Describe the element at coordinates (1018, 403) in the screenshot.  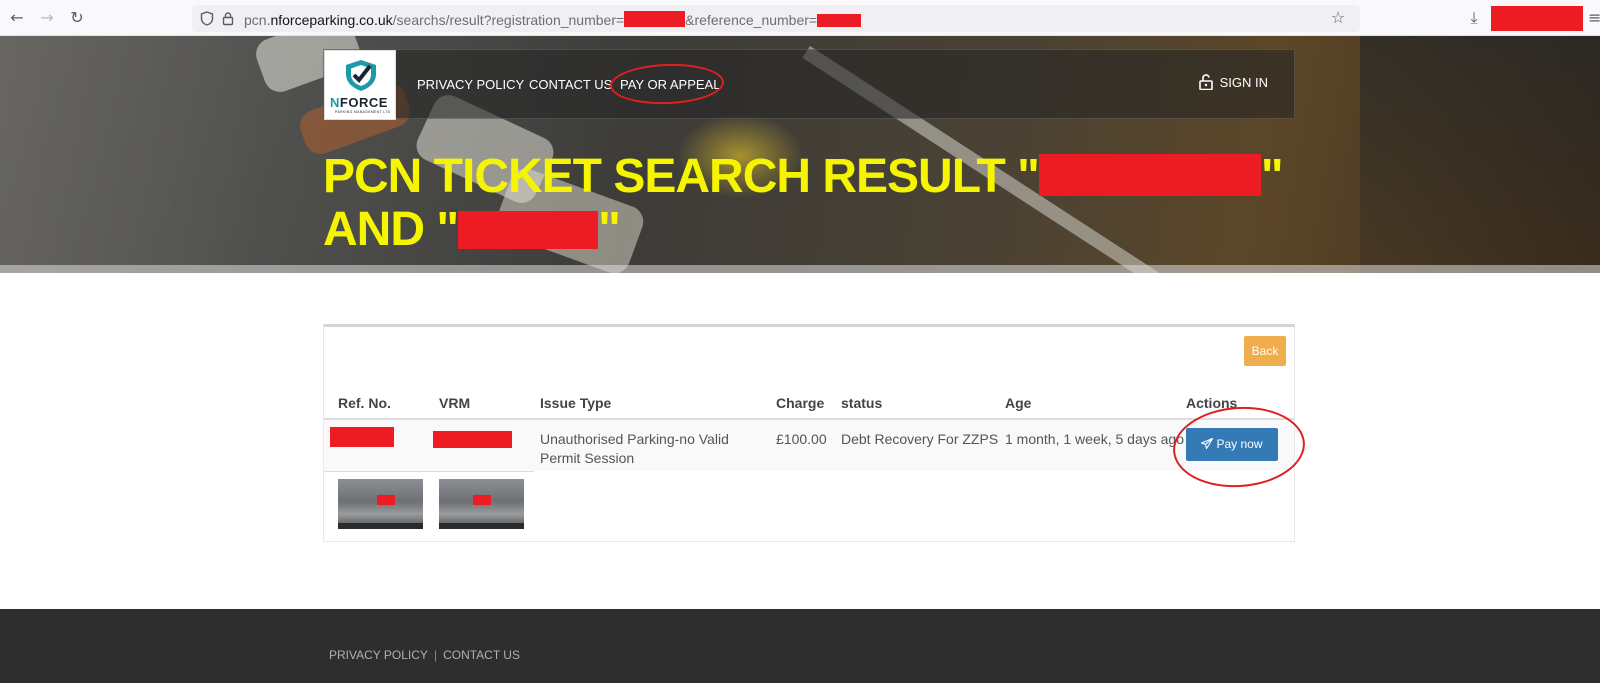
I see `column-header-age: Age` at that location.